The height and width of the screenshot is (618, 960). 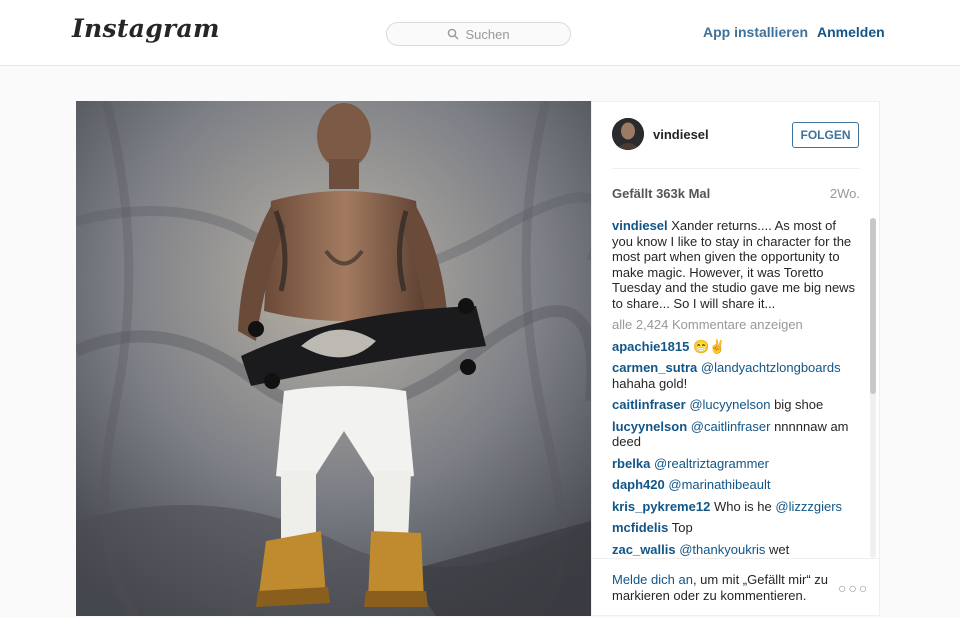 I want to click on comment-item: daph420 @marinathibeault, so click(x=736, y=485).